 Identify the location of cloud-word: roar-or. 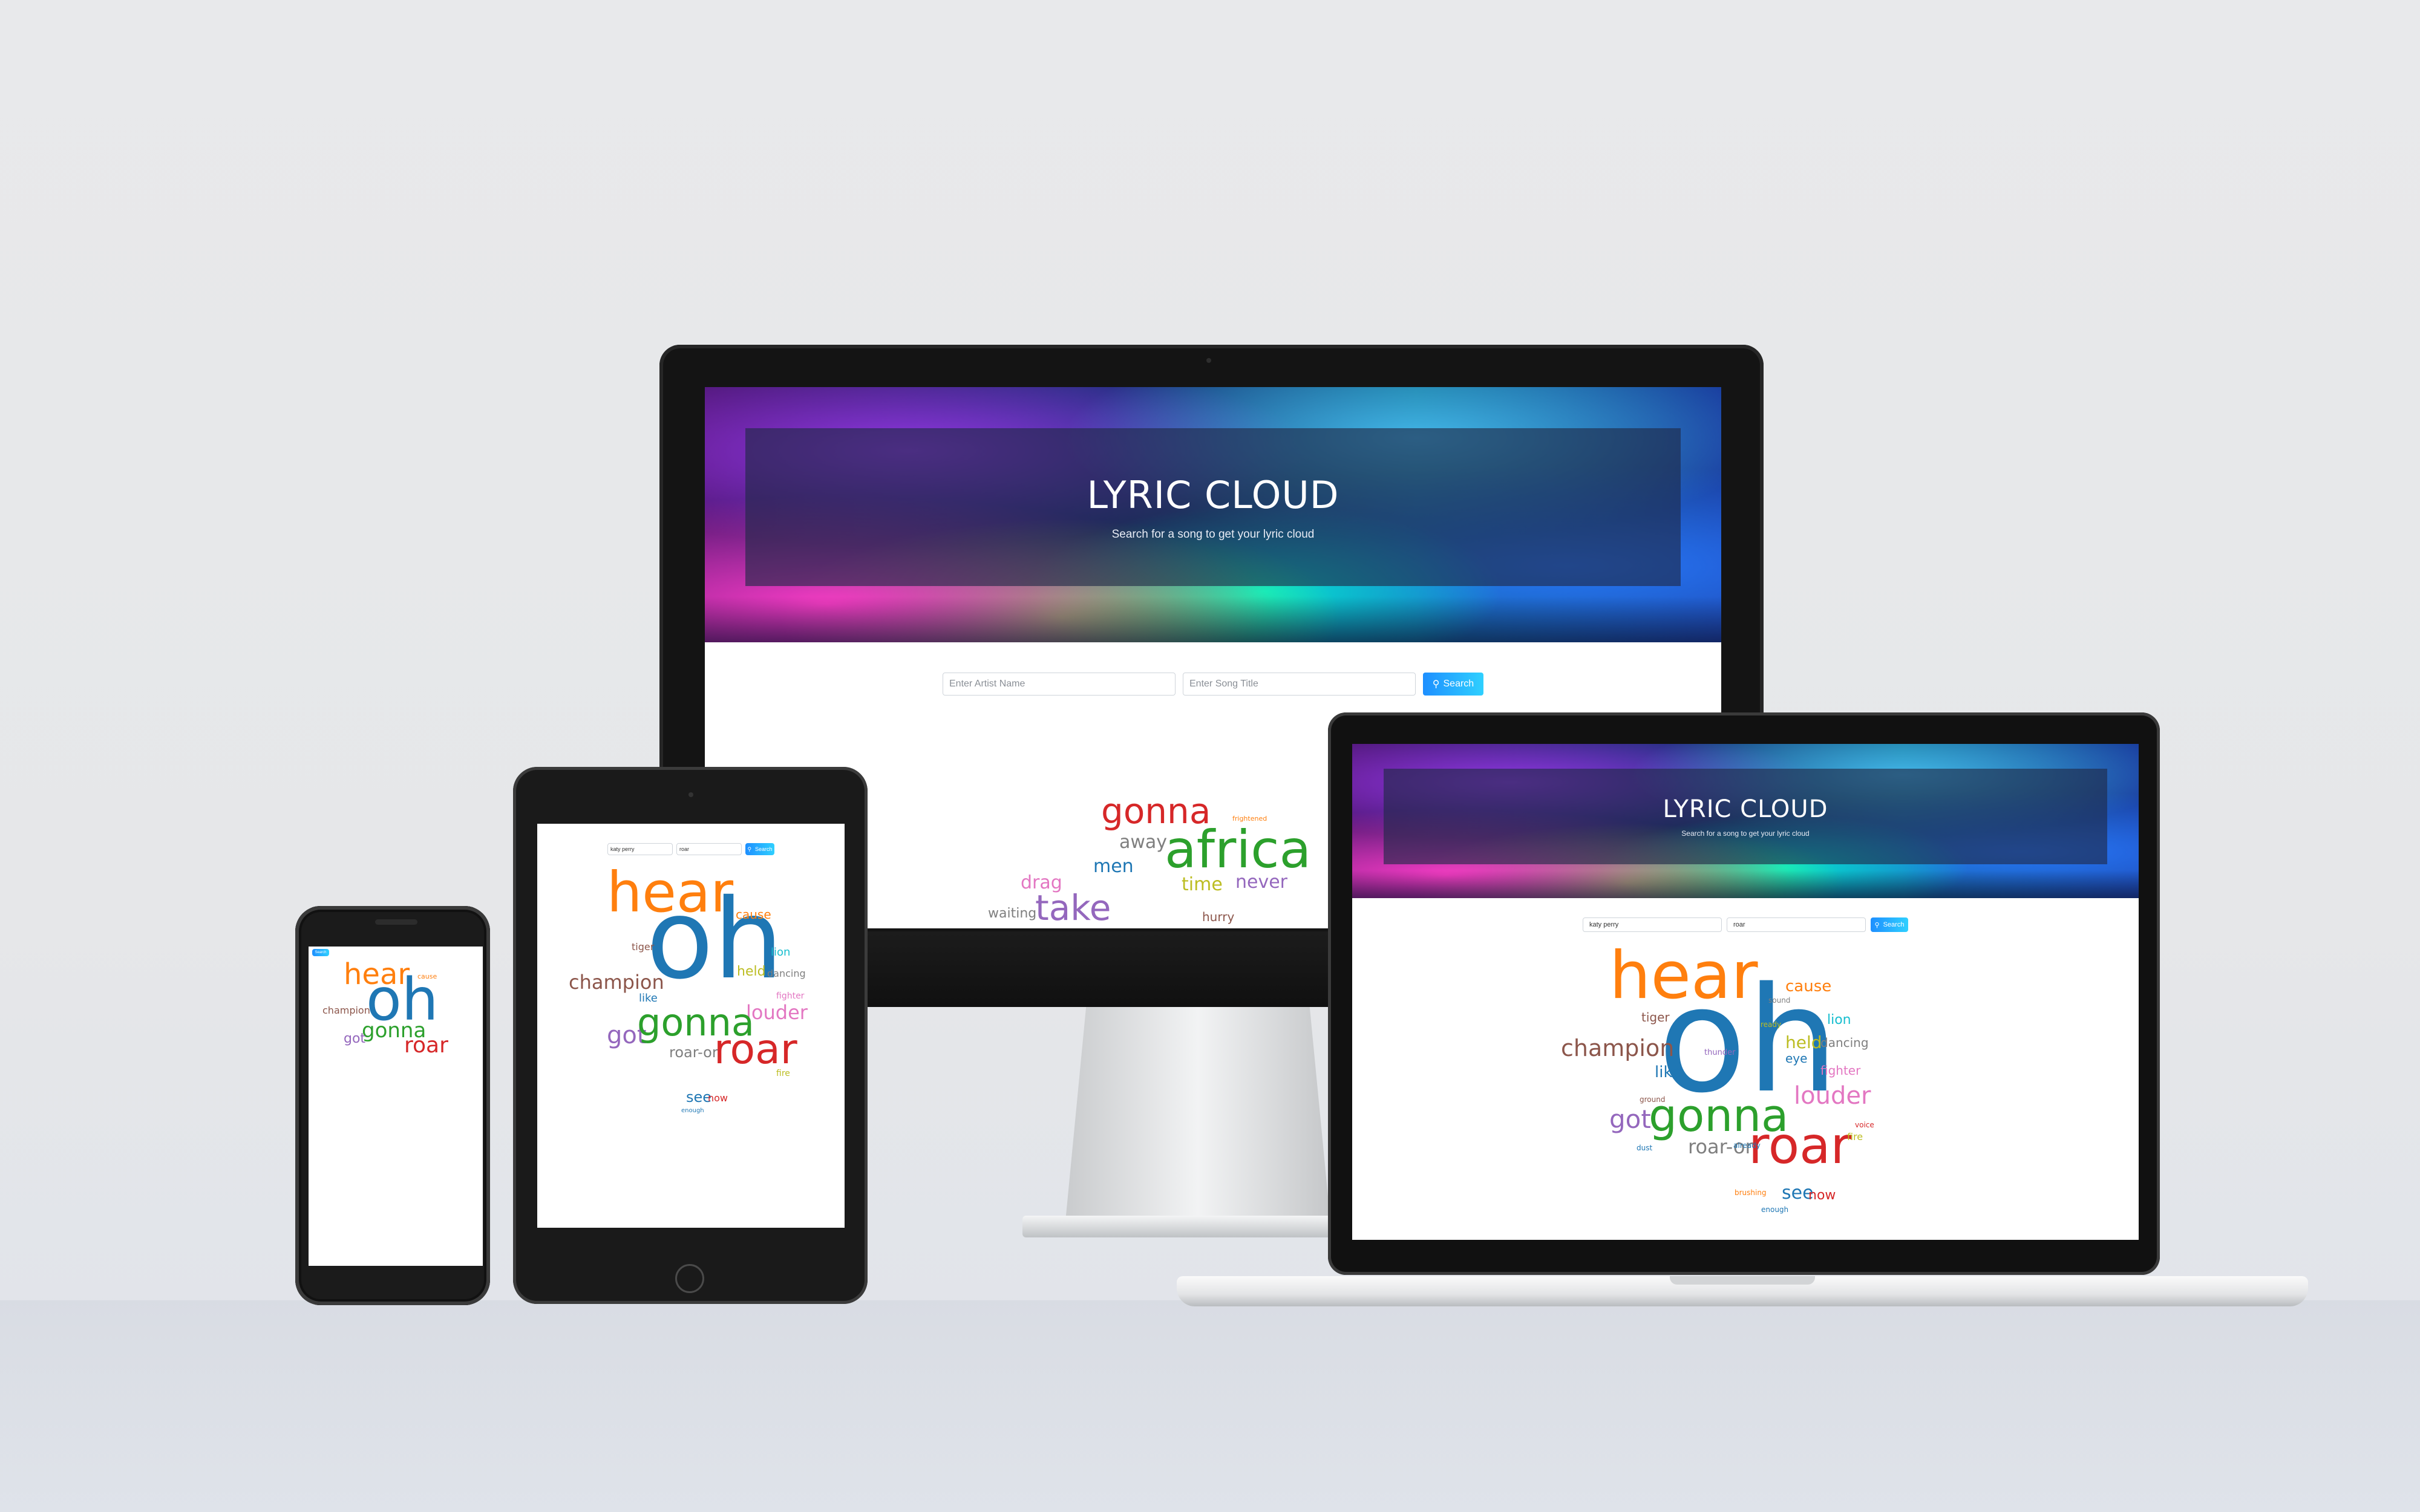
(694, 1052).